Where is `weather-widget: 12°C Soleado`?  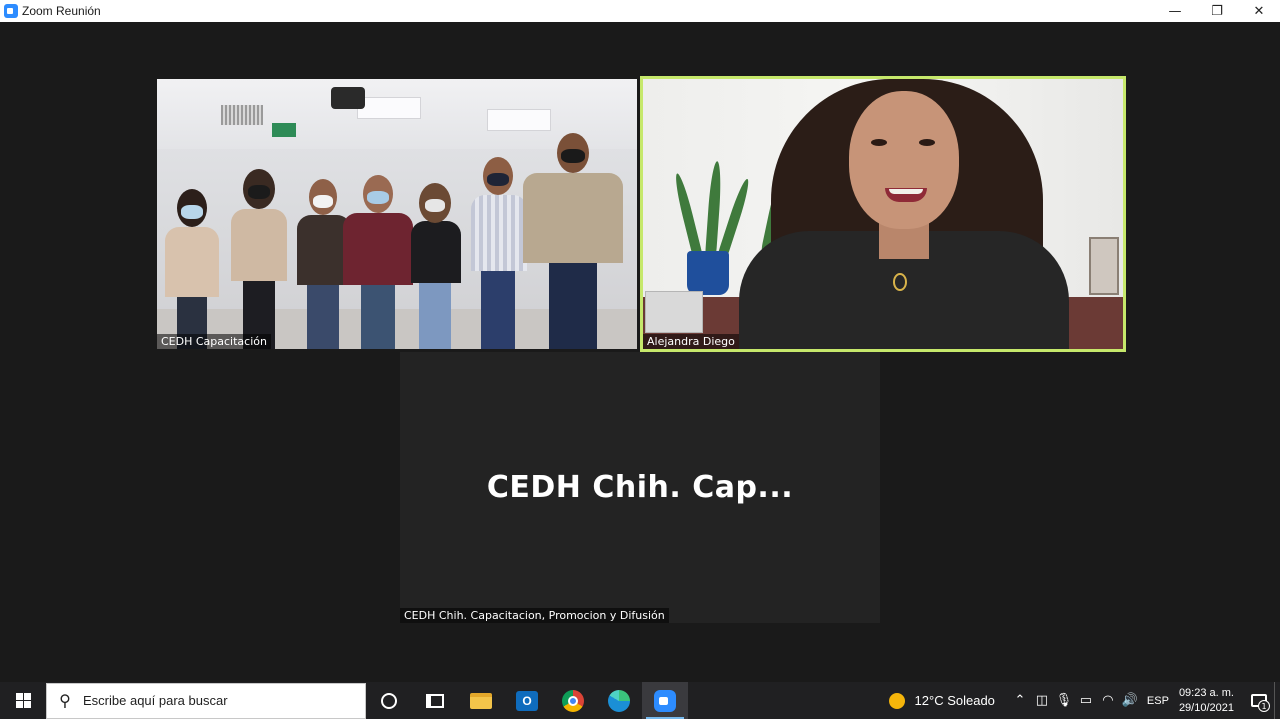 weather-widget: 12°C Soleado is located at coordinates (955, 700).